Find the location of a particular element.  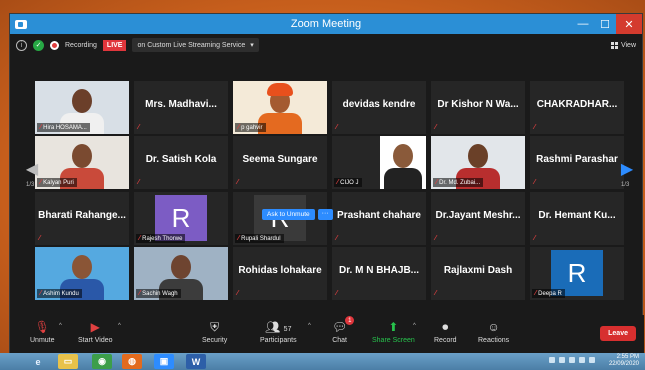

participant-tile: Dr. M N BHAJB... ⁄ is located at coordinates (379, 273).